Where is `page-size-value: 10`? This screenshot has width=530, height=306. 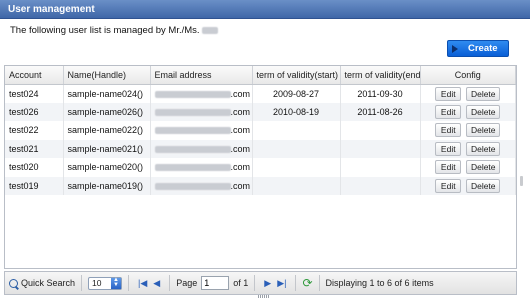
page-size-value: 10 is located at coordinates (97, 283).